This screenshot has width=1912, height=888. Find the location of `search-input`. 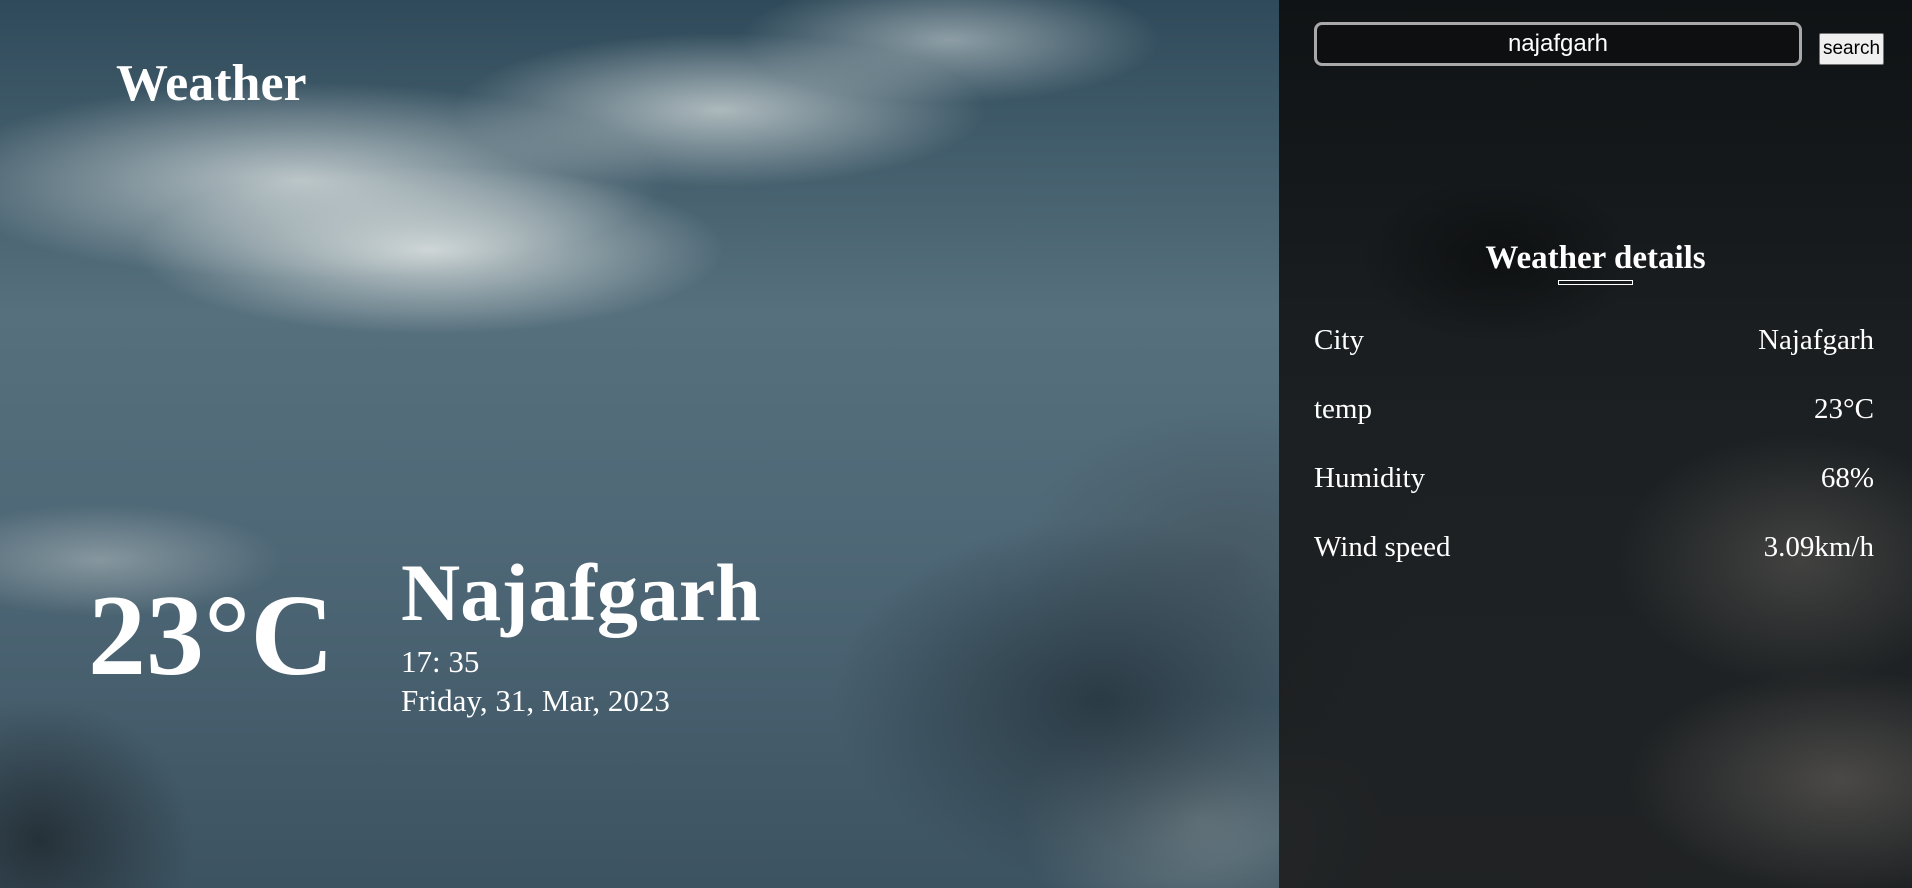

search-input is located at coordinates (1558, 44).